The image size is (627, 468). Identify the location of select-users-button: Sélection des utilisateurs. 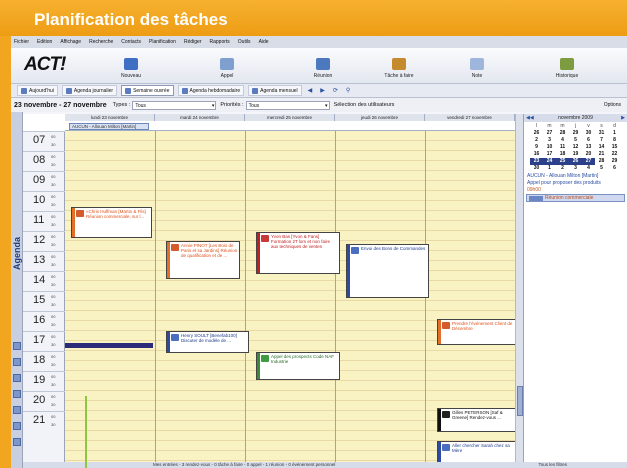
(364, 105).